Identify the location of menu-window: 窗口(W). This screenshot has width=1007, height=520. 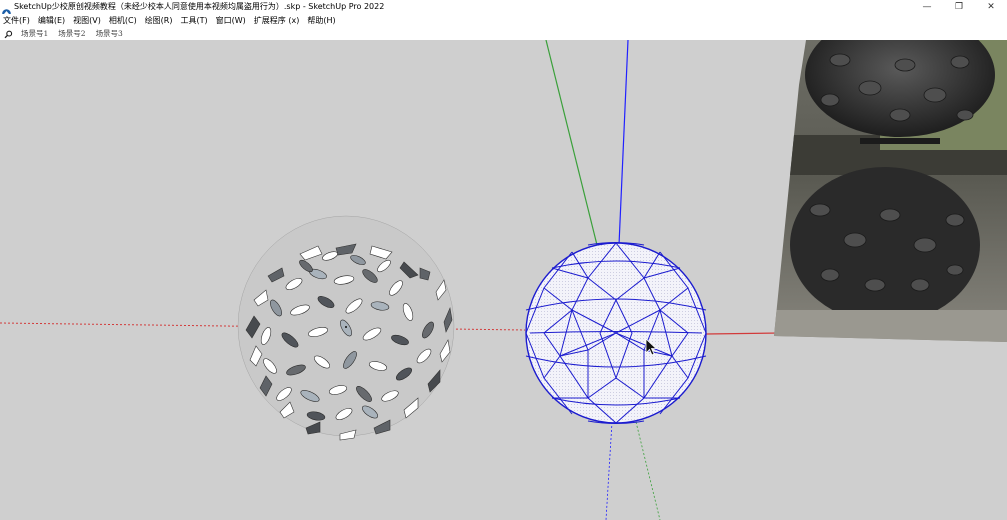
(231, 21).